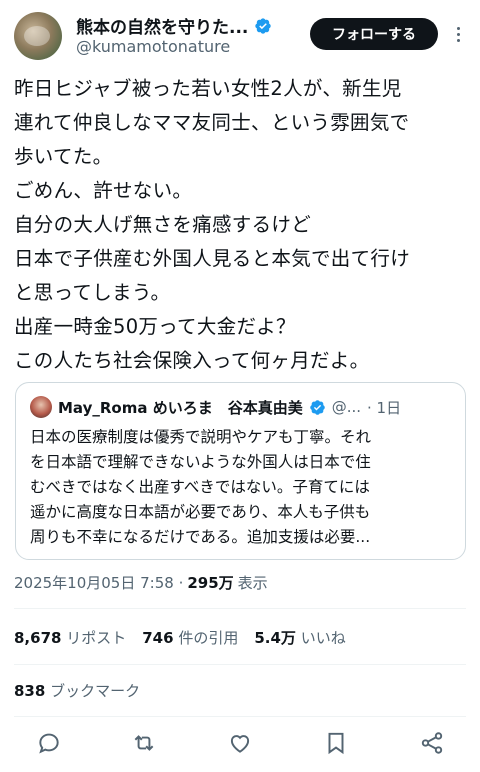  I want to click on quote-line: 日本の医療制度は優秀で説明やケアも丁寧。それ, so click(201, 437).